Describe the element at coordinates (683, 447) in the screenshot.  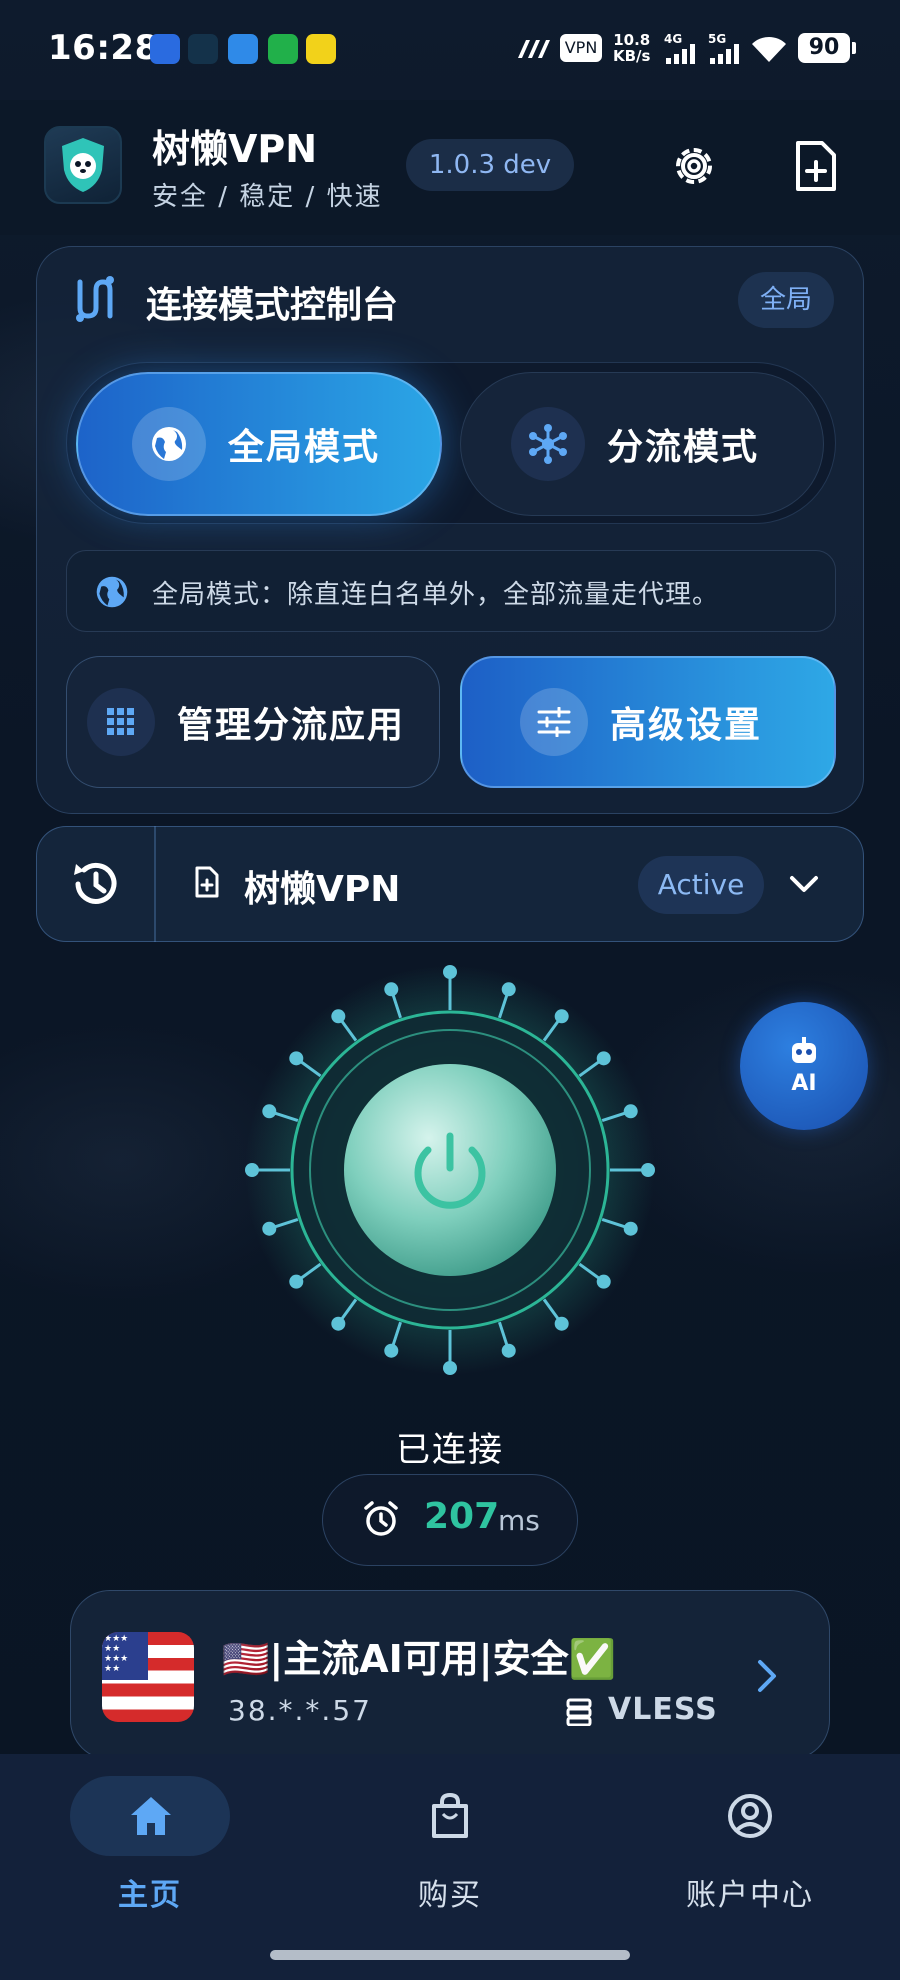
I see `mode-split-label: 分流模式` at that location.